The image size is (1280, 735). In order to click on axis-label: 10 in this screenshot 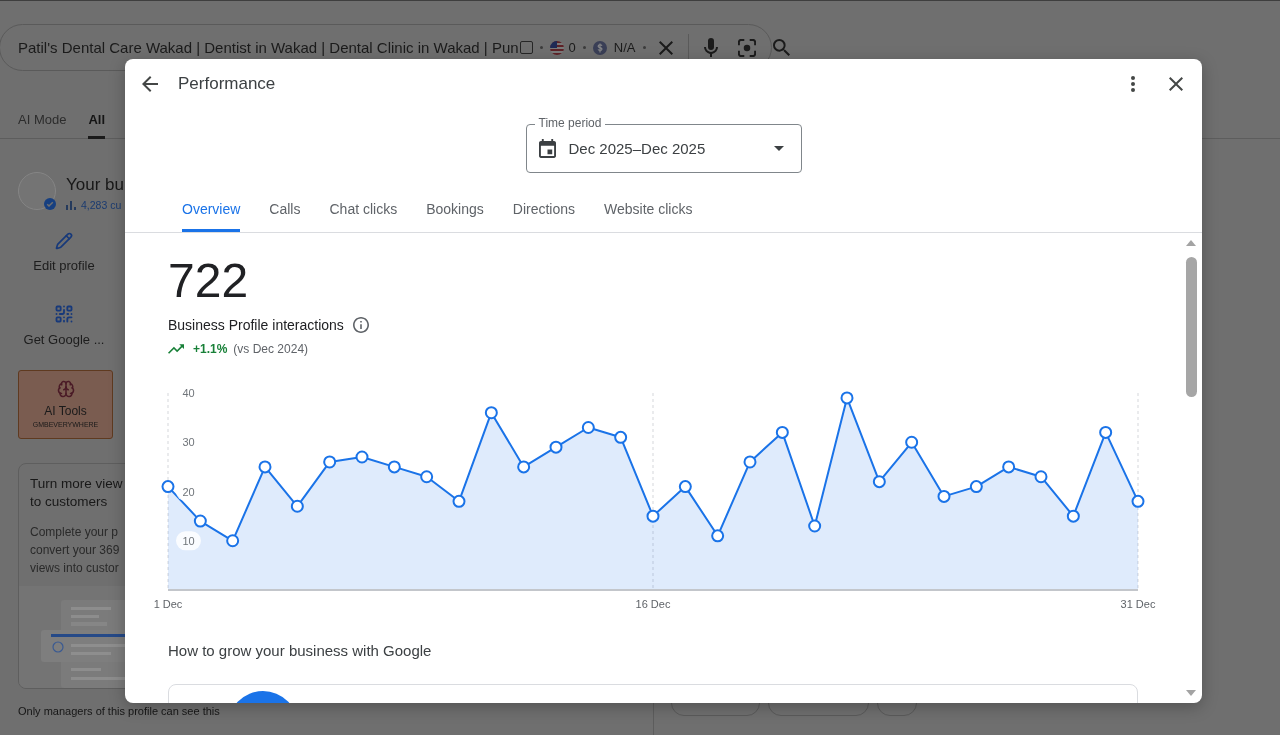, I will do `click(188, 540)`.